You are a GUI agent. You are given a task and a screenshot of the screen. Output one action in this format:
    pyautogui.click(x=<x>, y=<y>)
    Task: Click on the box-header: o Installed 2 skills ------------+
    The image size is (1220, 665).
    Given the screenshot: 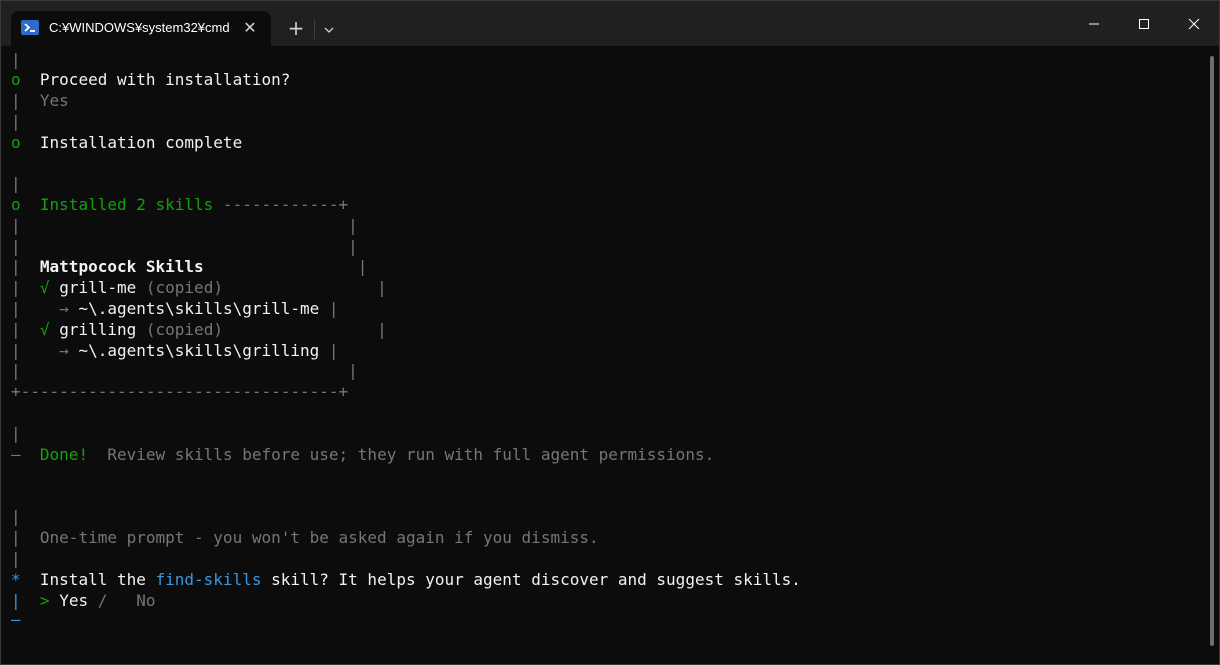 What is the action you would take?
    pyautogui.click(x=179, y=205)
    